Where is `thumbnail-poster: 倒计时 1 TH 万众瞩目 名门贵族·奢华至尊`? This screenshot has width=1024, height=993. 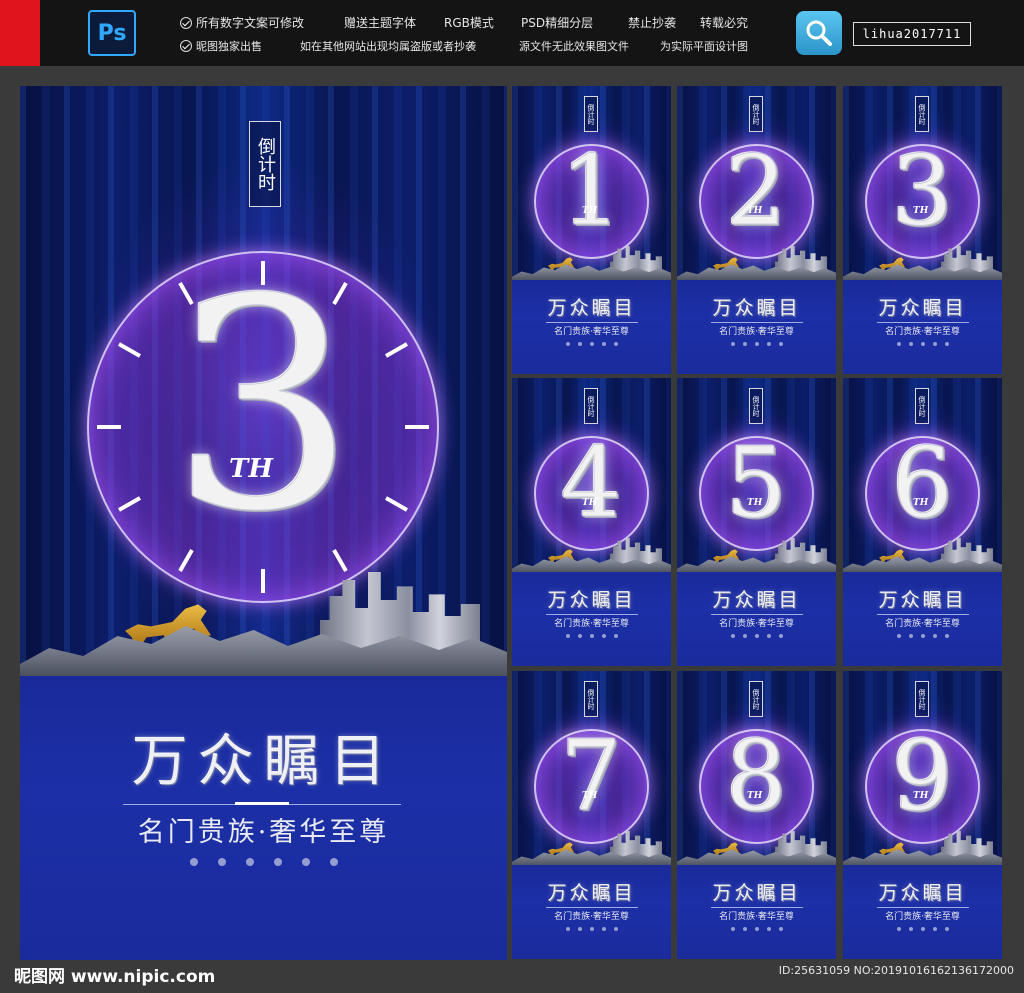
thumbnail-poster: 倒计时 1 TH 万众瞩目 名门贵族·奢华至尊 is located at coordinates (591, 230).